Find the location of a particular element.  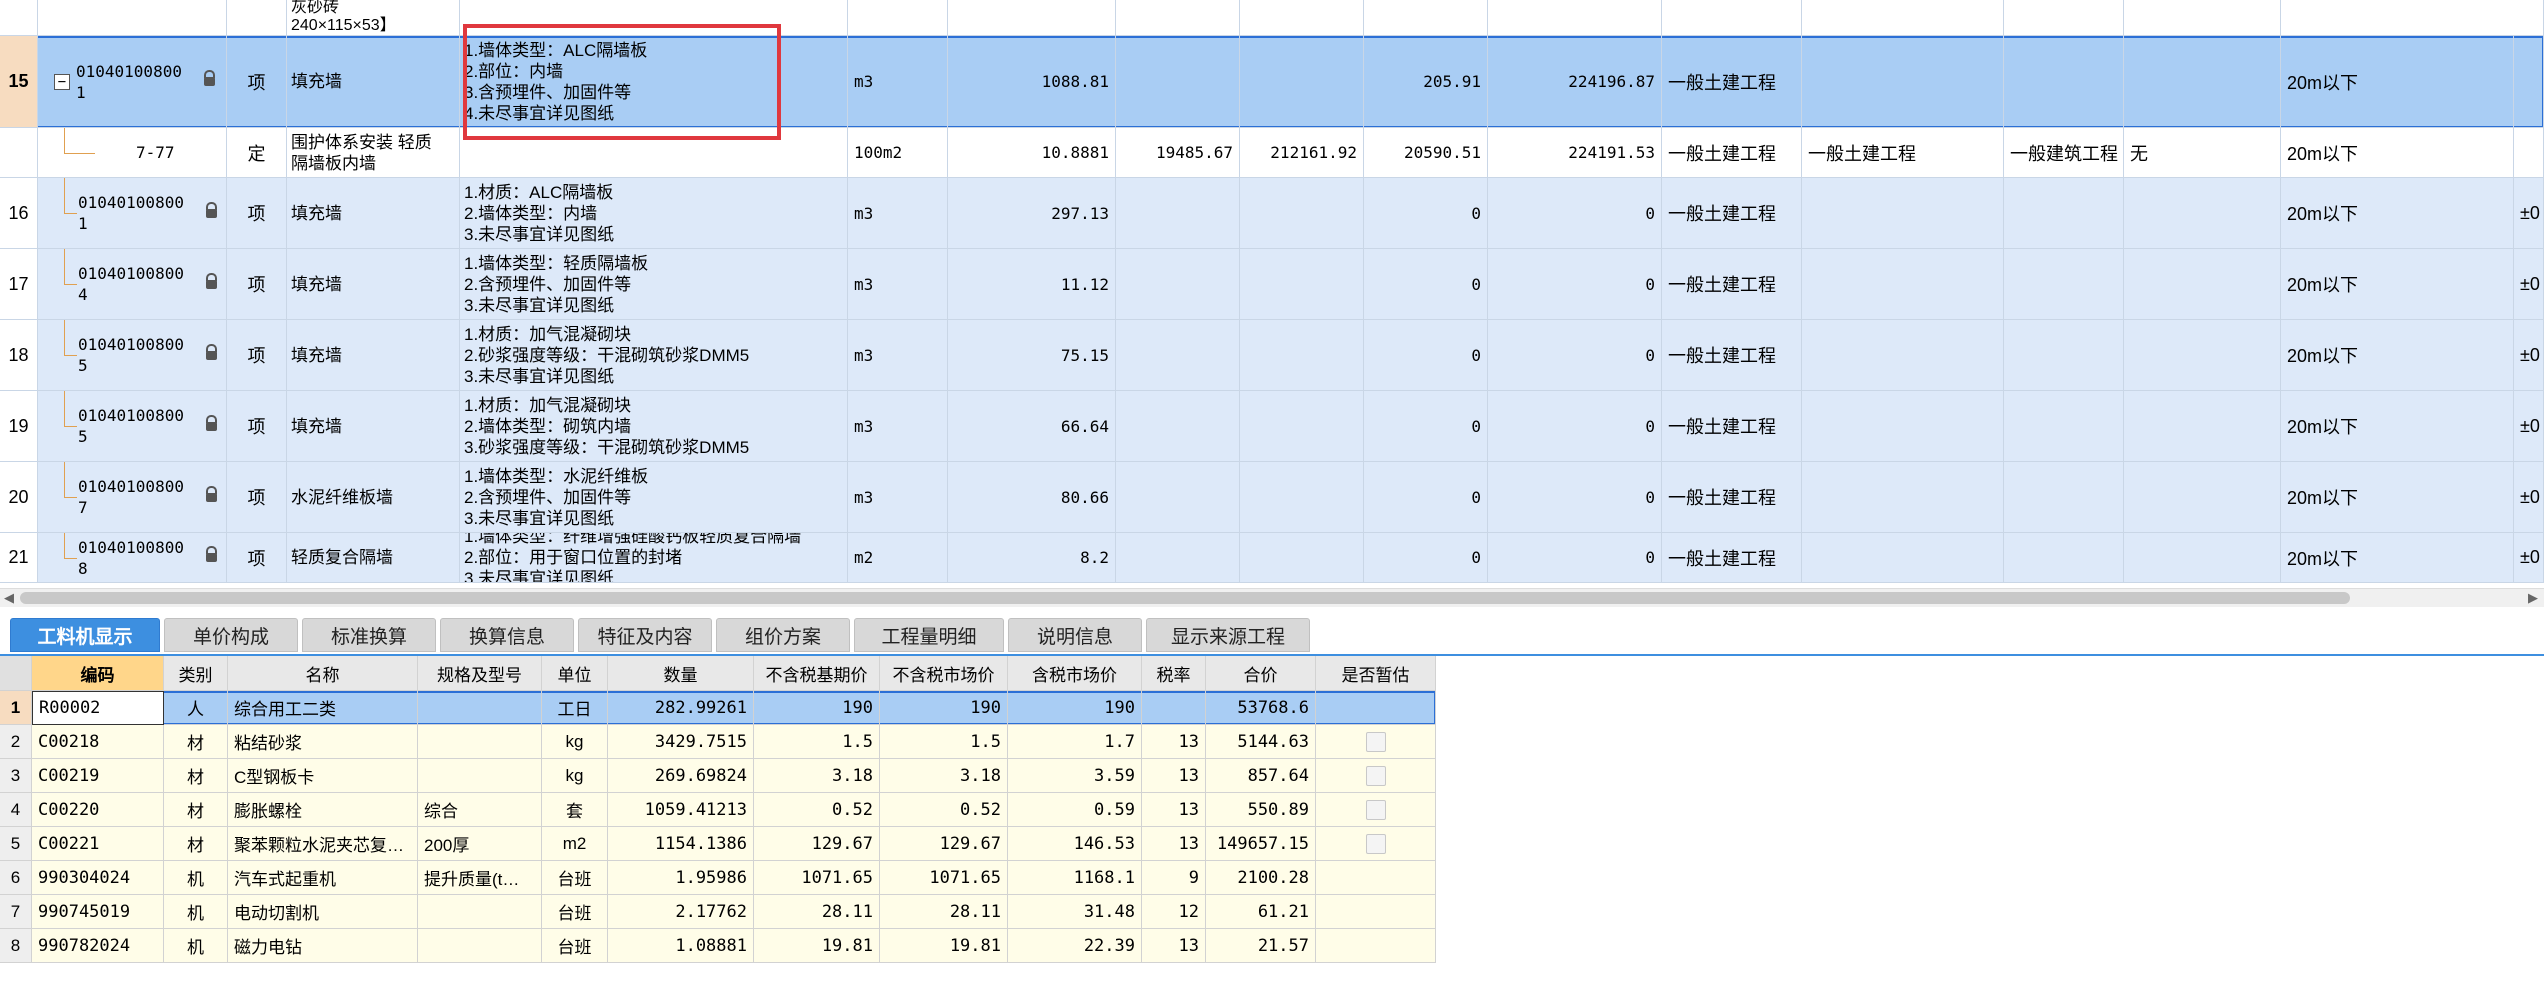

row-index: 20 is located at coordinates (19, 497).